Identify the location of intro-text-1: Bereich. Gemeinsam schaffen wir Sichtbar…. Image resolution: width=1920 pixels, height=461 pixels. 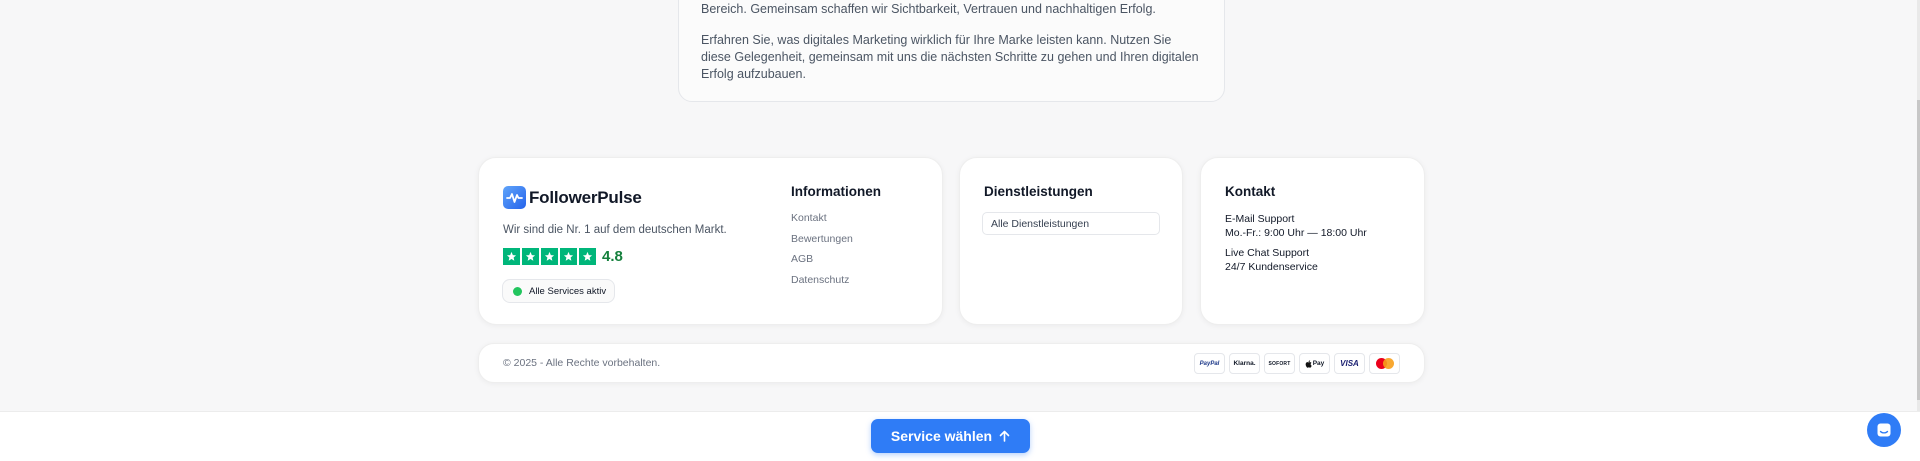
(928, 9).